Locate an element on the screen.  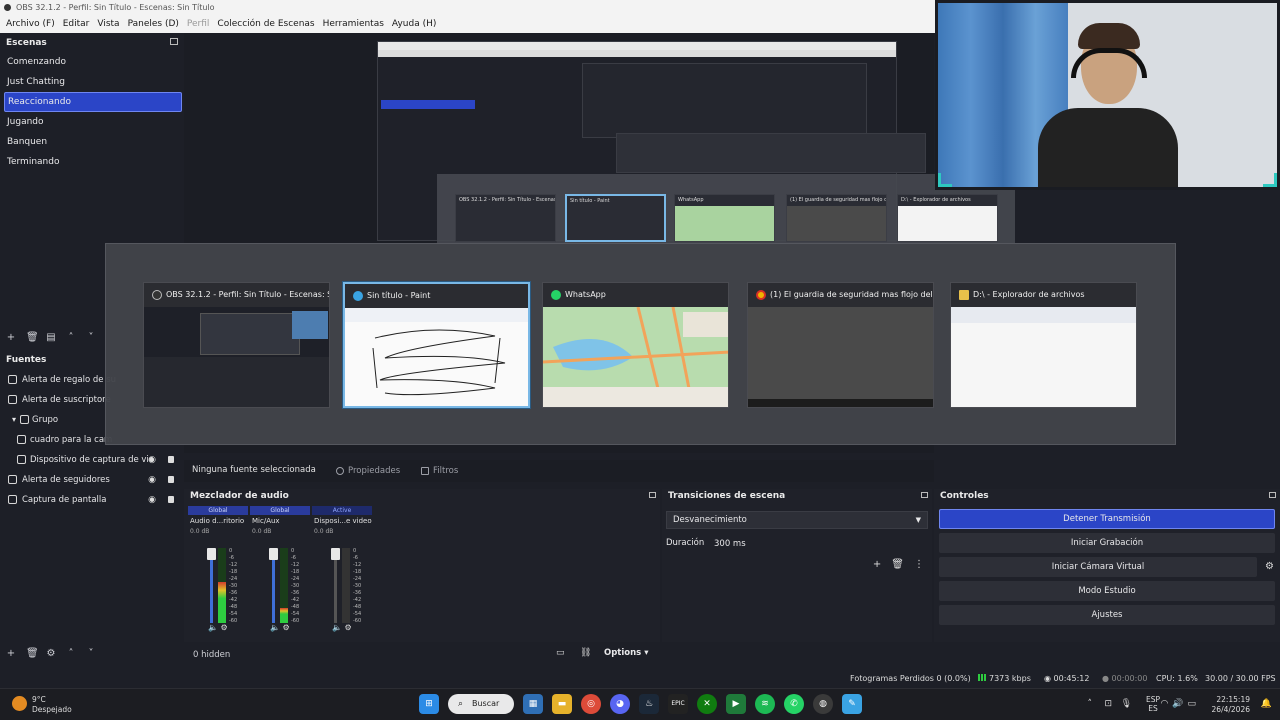
settings-button: Ajustes is located at coordinates (1107, 615).